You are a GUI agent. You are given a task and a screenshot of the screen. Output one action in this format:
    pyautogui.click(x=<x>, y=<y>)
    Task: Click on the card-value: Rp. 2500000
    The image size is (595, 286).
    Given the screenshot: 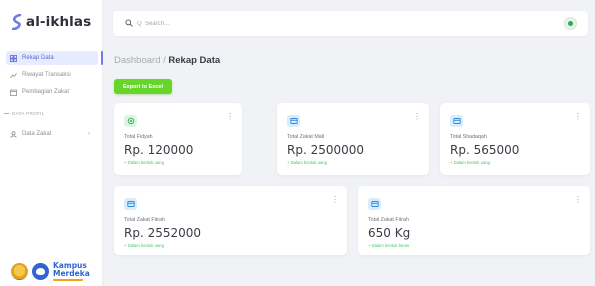 What is the action you would take?
    pyautogui.click(x=326, y=150)
    